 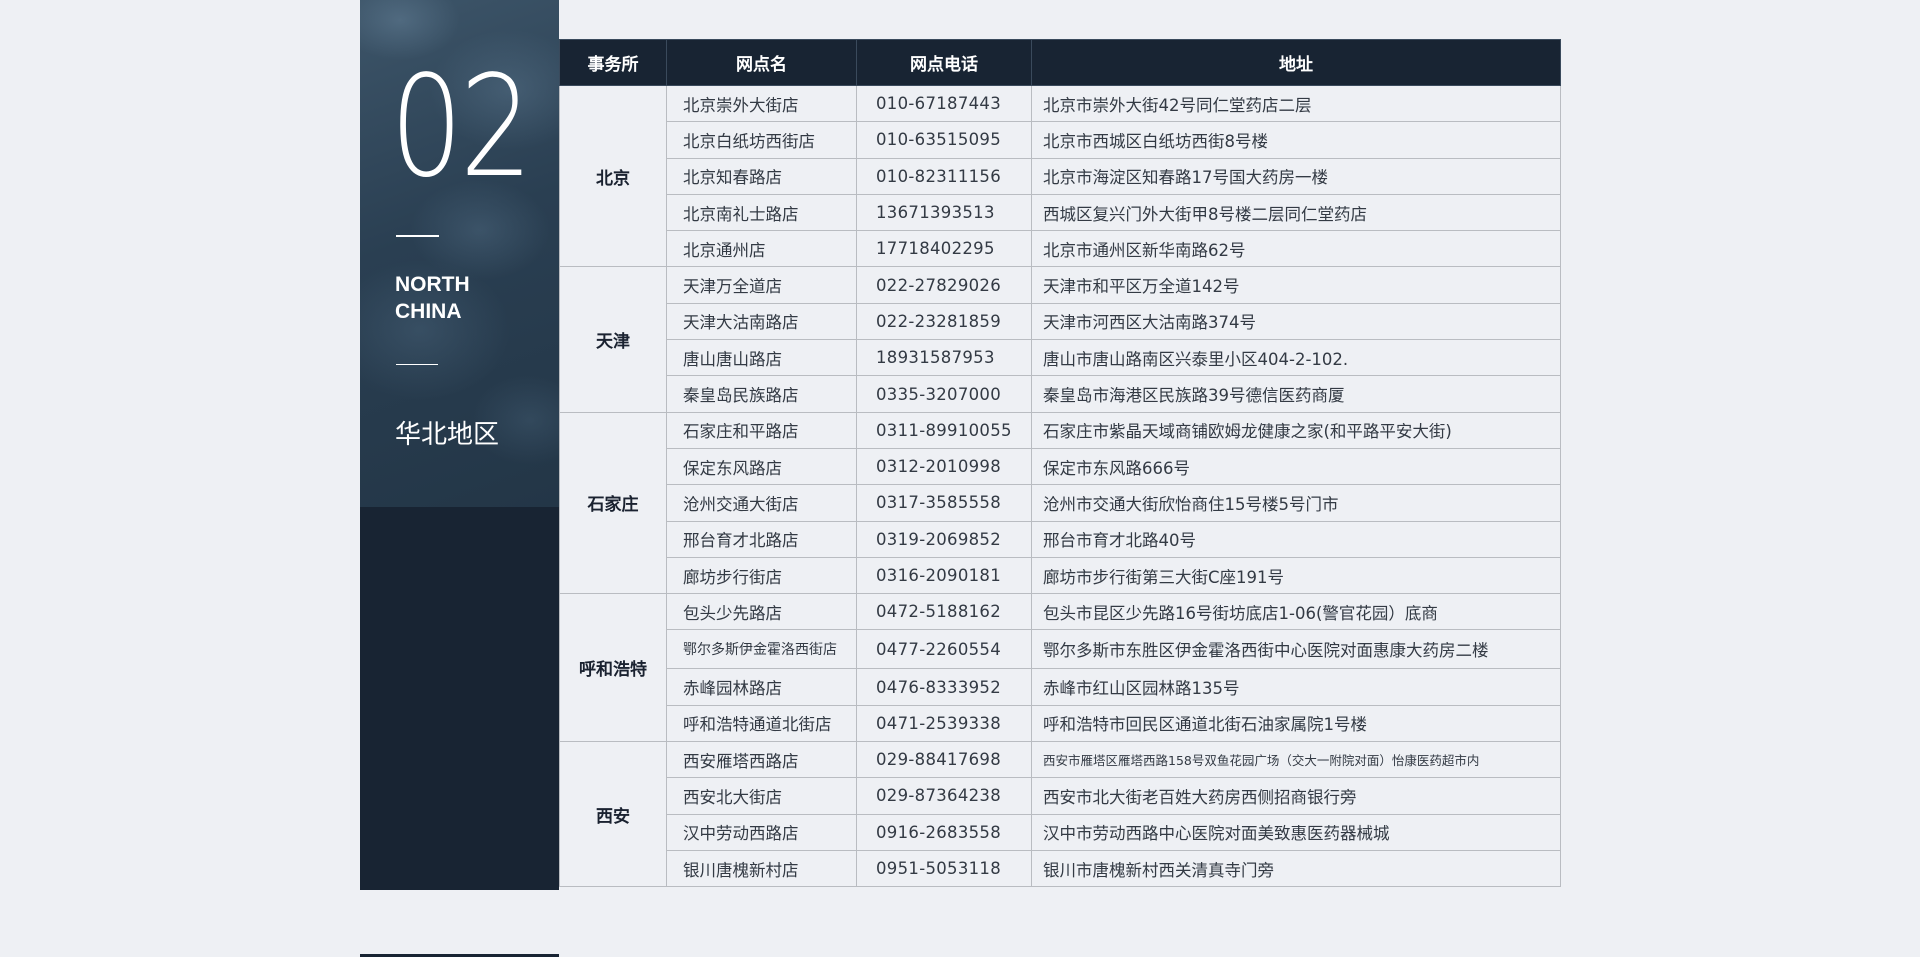 What do you see at coordinates (613, 668) in the screenshot?
I see `office-cell: 呼和浩特` at bounding box center [613, 668].